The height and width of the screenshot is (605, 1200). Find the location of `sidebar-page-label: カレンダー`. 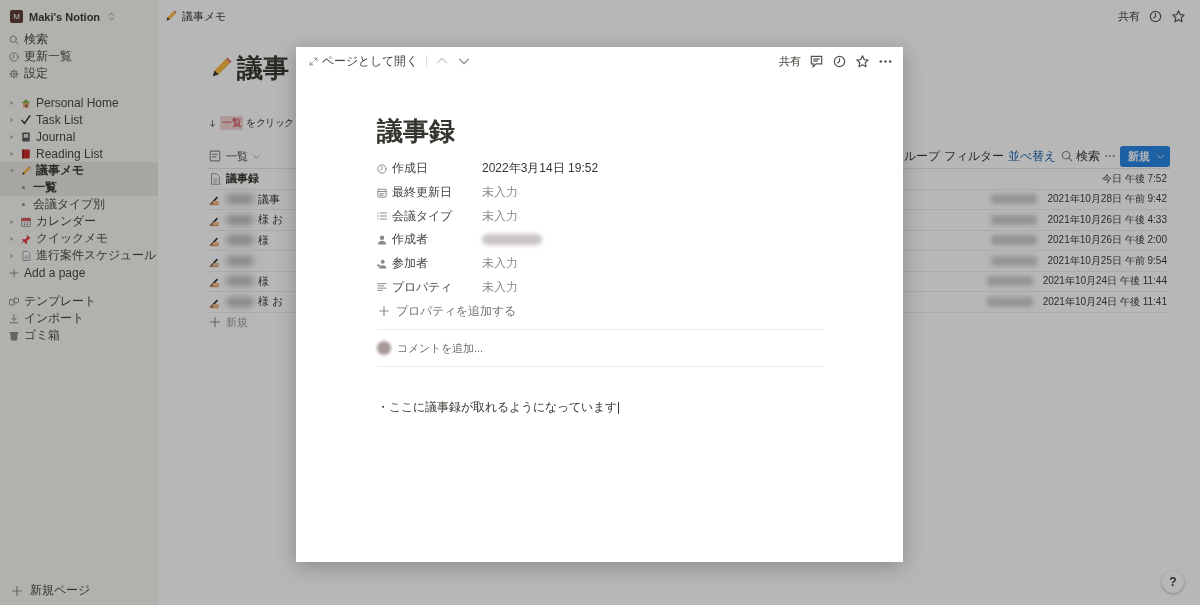

sidebar-page-label: カレンダー is located at coordinates (66, 221).